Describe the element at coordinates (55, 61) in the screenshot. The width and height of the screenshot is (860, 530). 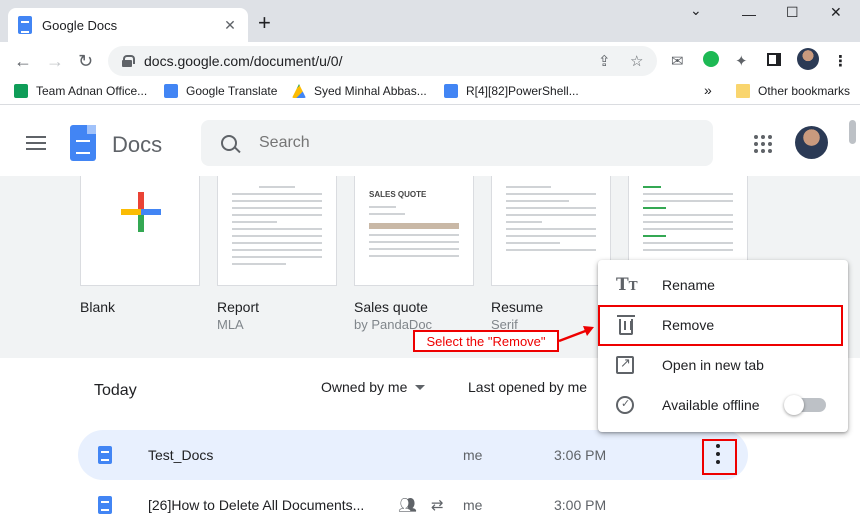
I see `forward-arrow-icon: →` at that location.